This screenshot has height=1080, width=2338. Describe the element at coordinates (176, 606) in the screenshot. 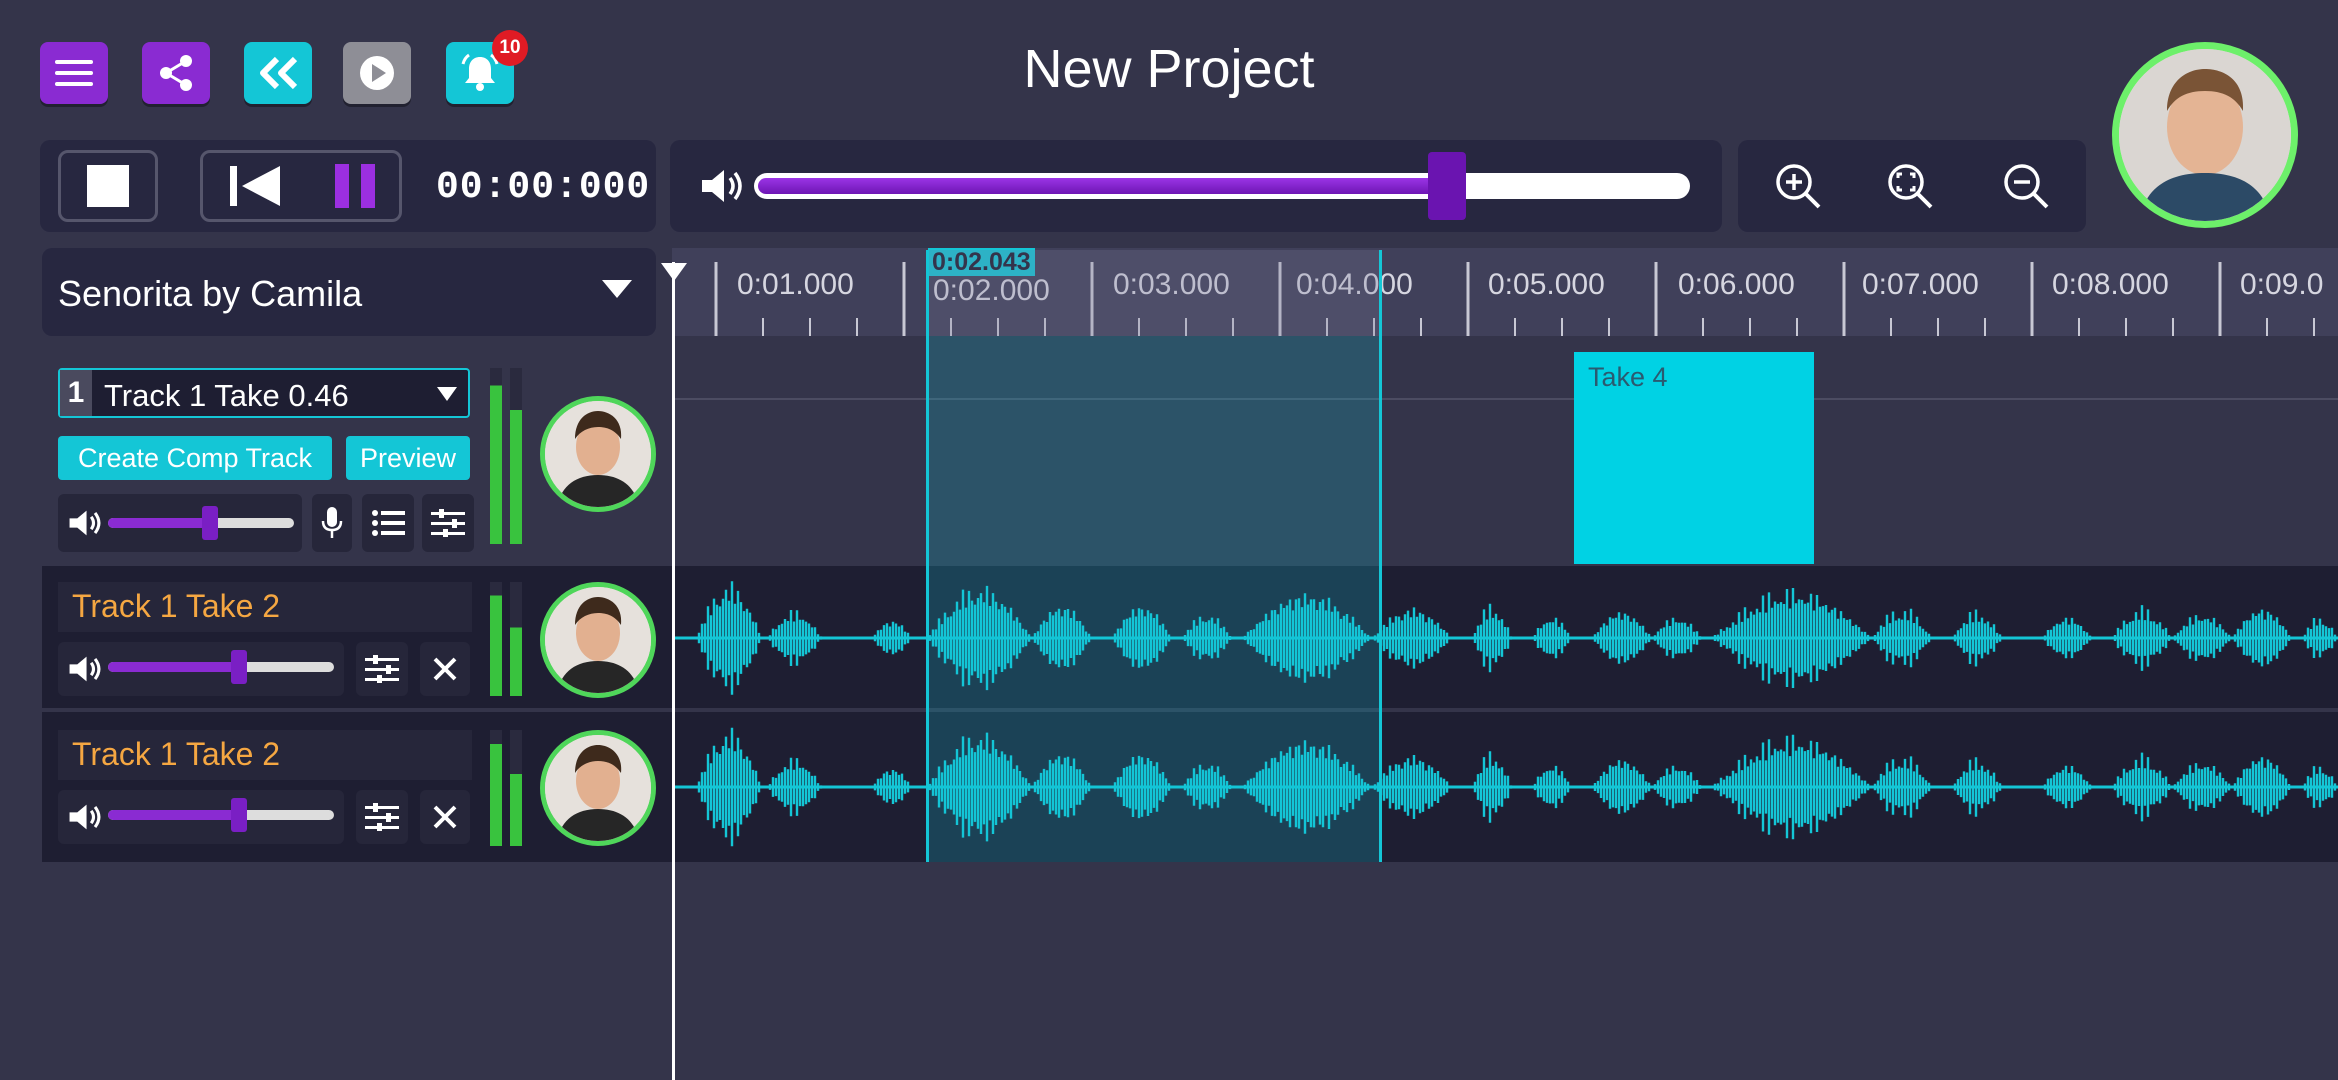

I see `track-2-name: Track 1 Take 2` at that location.